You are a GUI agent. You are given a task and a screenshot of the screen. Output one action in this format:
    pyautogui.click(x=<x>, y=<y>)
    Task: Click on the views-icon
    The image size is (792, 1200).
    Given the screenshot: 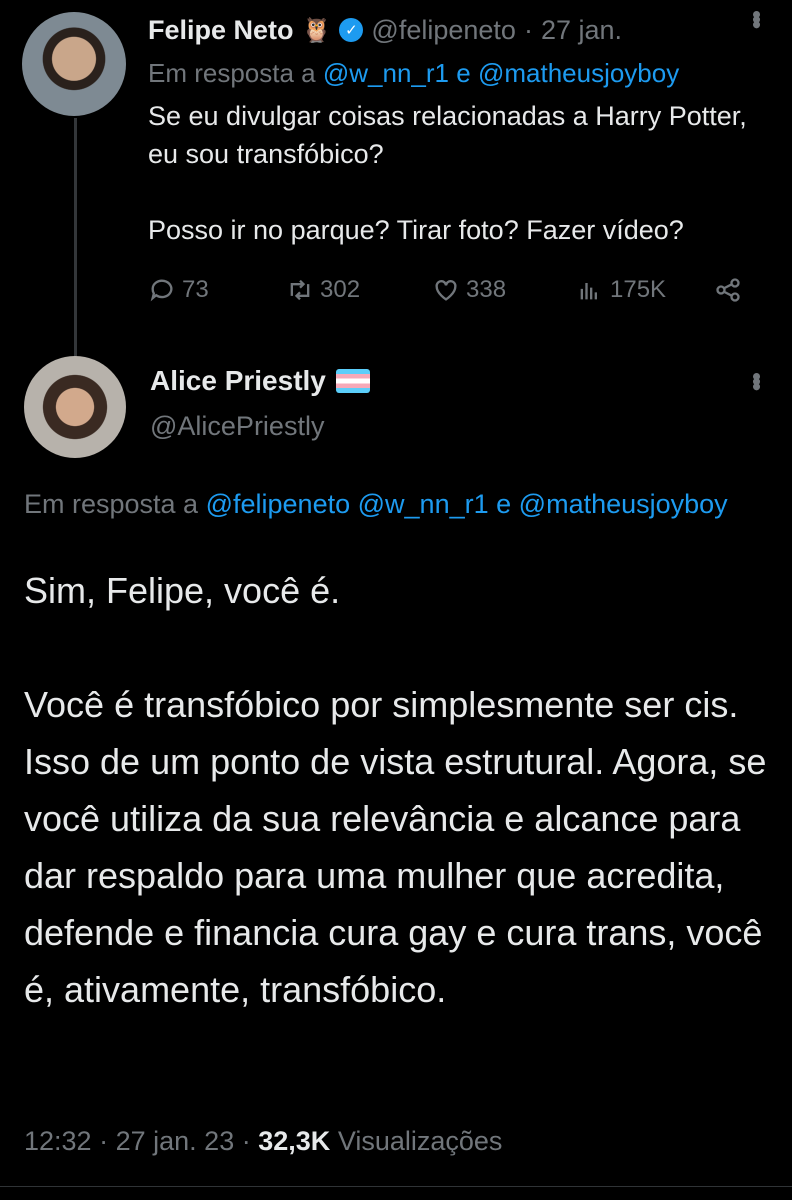 What is the action you would take?
    pyautogui.click(x=588, y=291)
    